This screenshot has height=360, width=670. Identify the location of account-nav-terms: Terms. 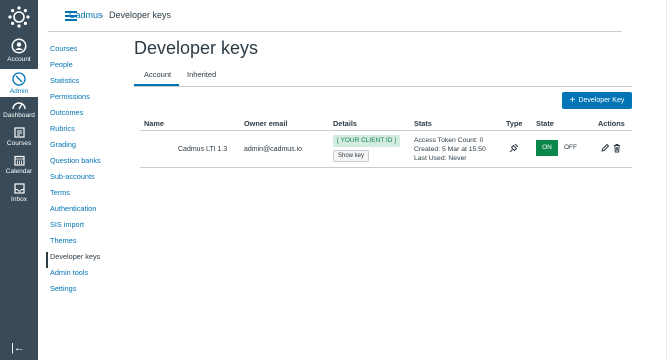
(90, 196).